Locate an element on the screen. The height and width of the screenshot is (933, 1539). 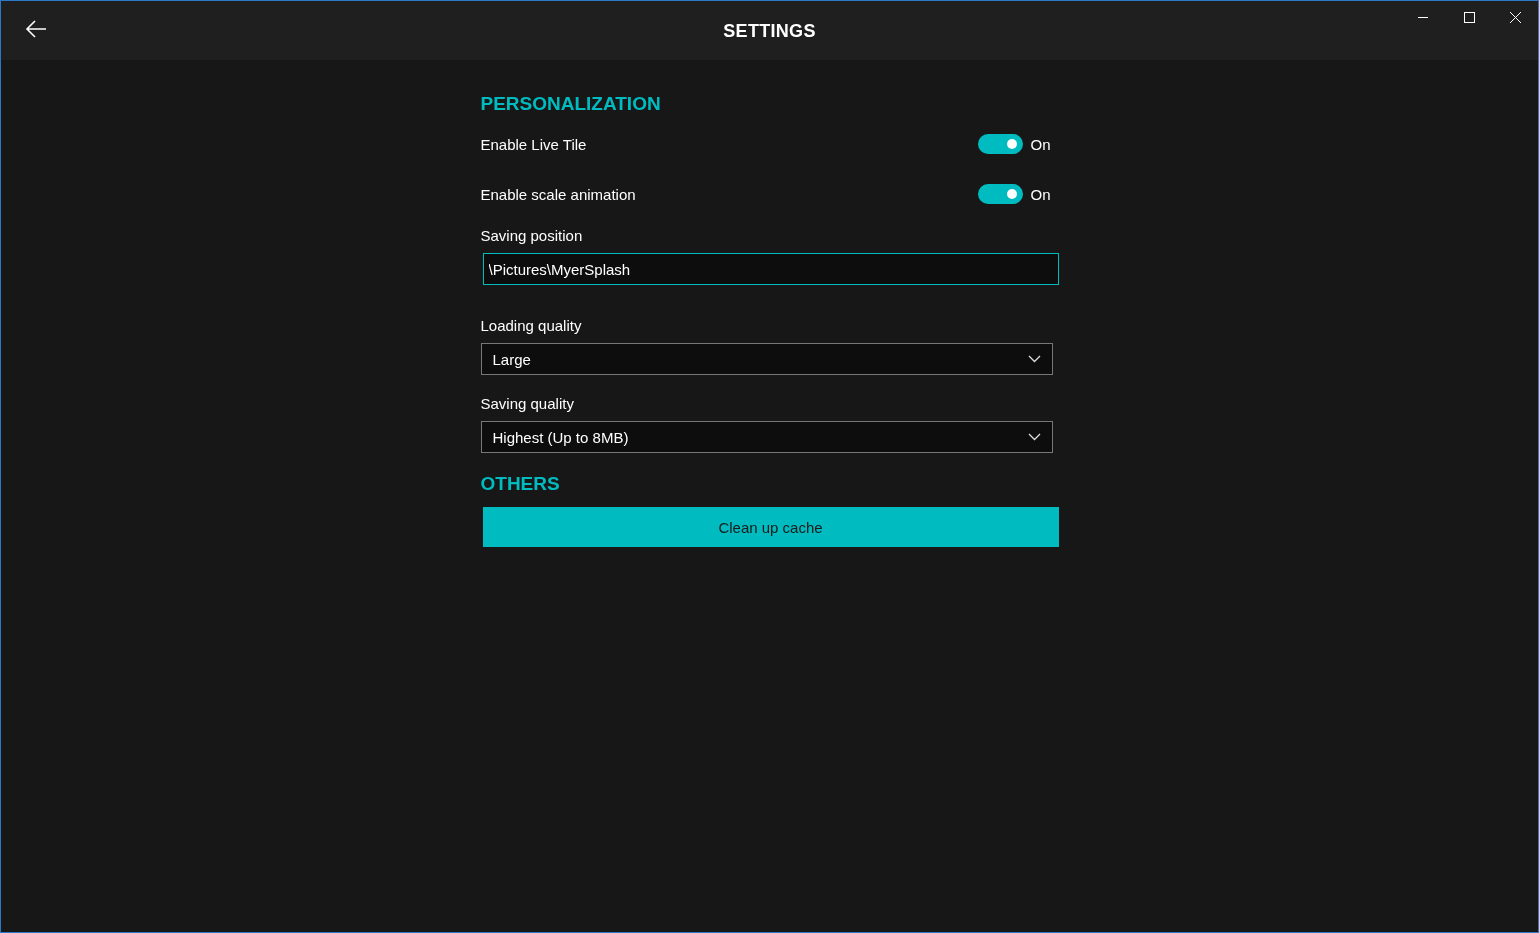
field-label: Saving quality is located at coordinates (527, 404).